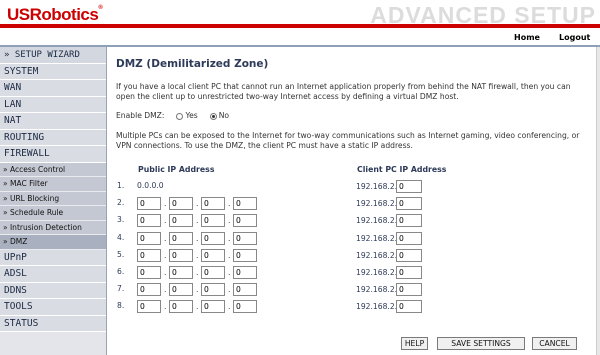 The height and width of the screenshot is (355, 600). I want to click on sidebar-item-adsl: ADSL, so click(53, 274).